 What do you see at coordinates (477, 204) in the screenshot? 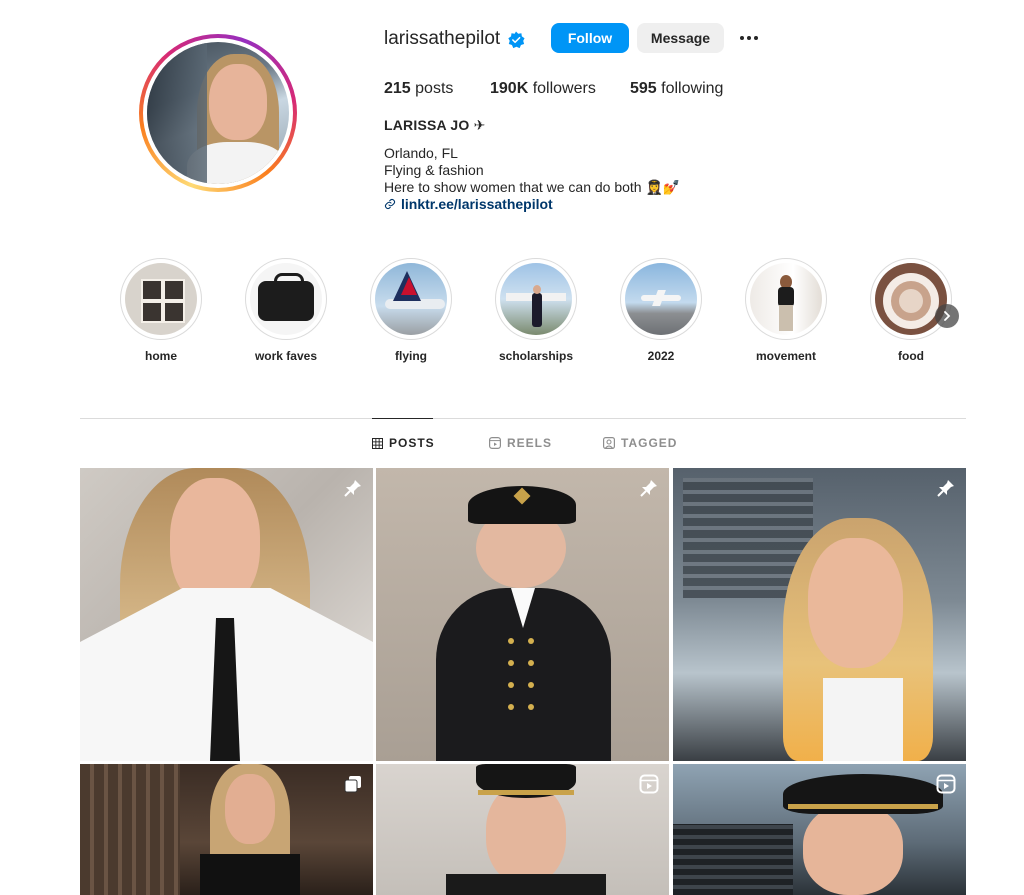
I see `profile-link-text: linktr.ee/larissathepilot` at bounding box center [477, 204].